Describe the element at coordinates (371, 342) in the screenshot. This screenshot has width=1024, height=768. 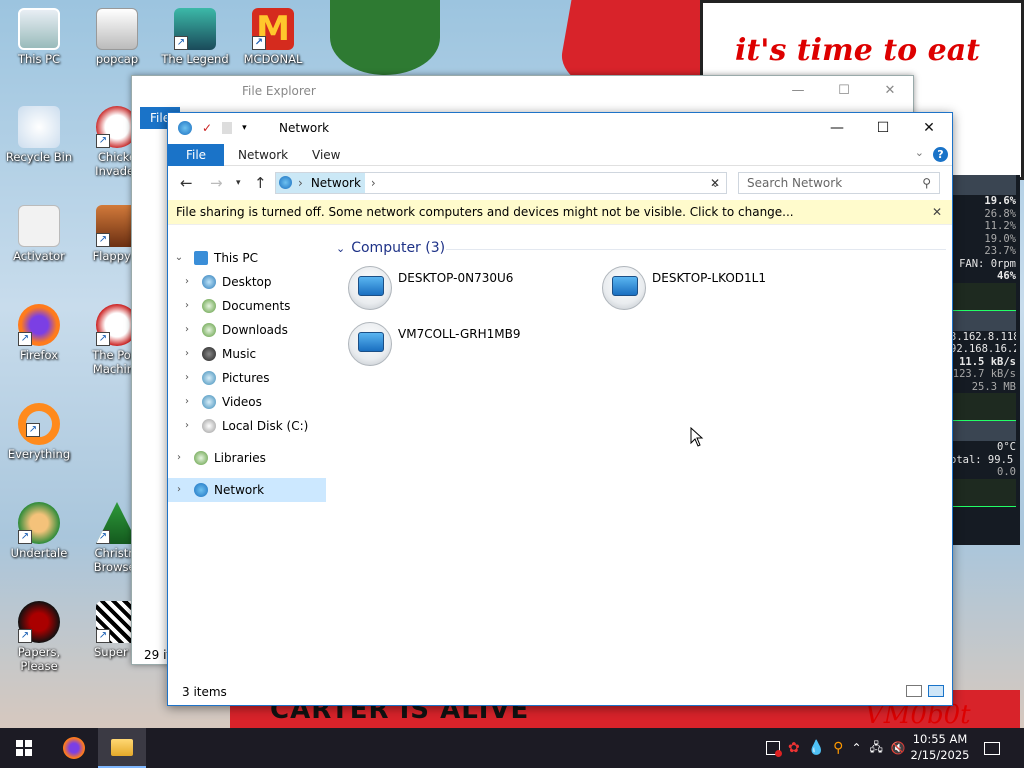
I see `monitor-screen-icon` at that location.